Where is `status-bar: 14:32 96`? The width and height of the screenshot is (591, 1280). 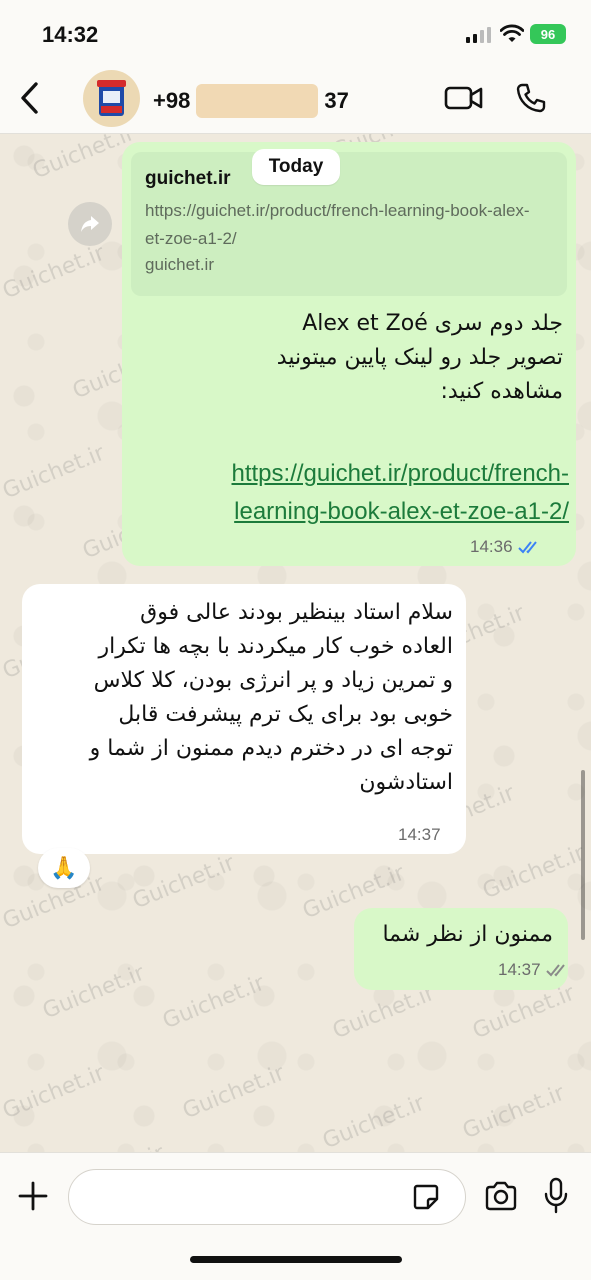
status-bar: 14:32 96 is located at coordinates (295, 31).